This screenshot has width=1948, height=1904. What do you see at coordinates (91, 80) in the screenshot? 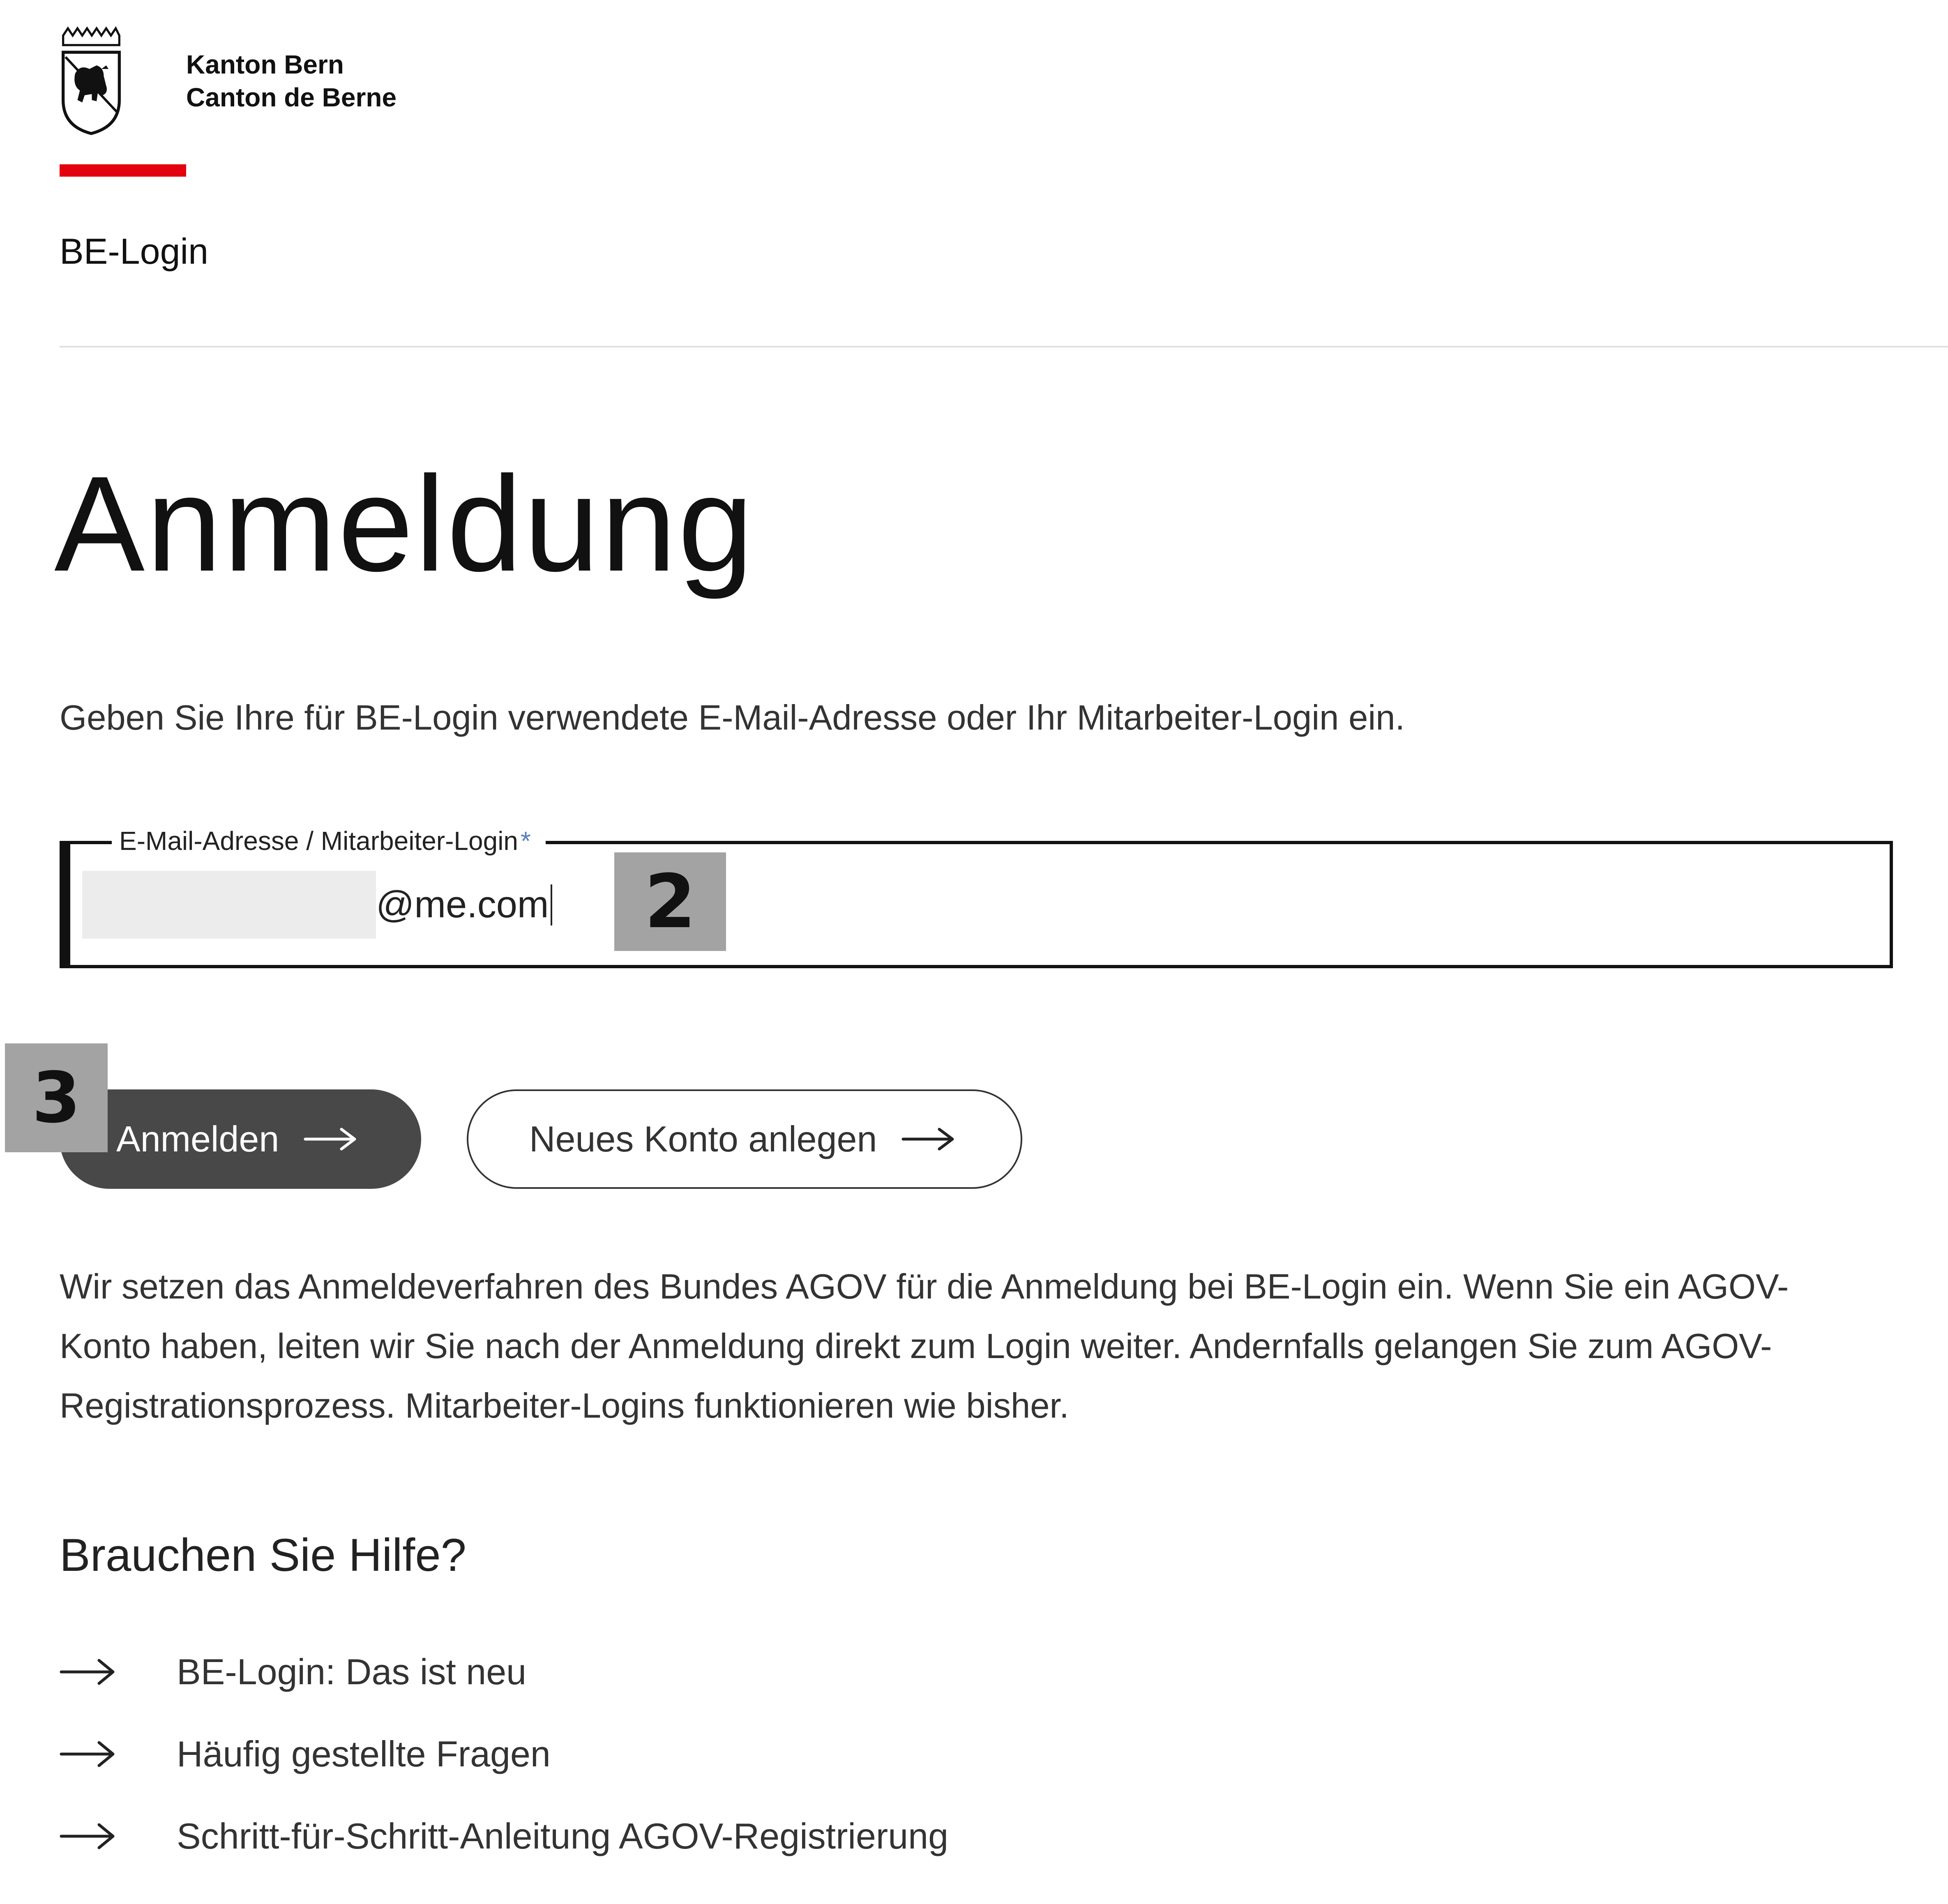
I see `canton-bern-coat-of-arms-logo` at bounding box center [91, 80].